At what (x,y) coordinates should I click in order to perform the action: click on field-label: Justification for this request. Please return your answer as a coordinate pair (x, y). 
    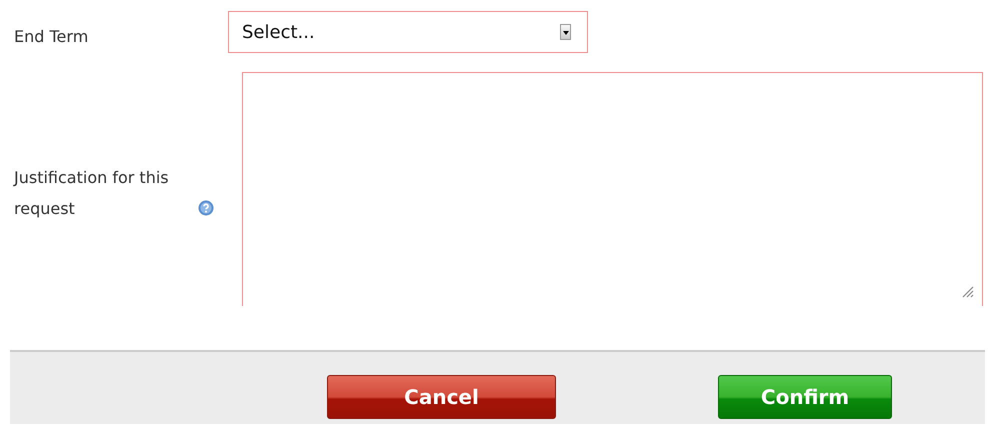
    Looking at the image, I should click on (92, 193).